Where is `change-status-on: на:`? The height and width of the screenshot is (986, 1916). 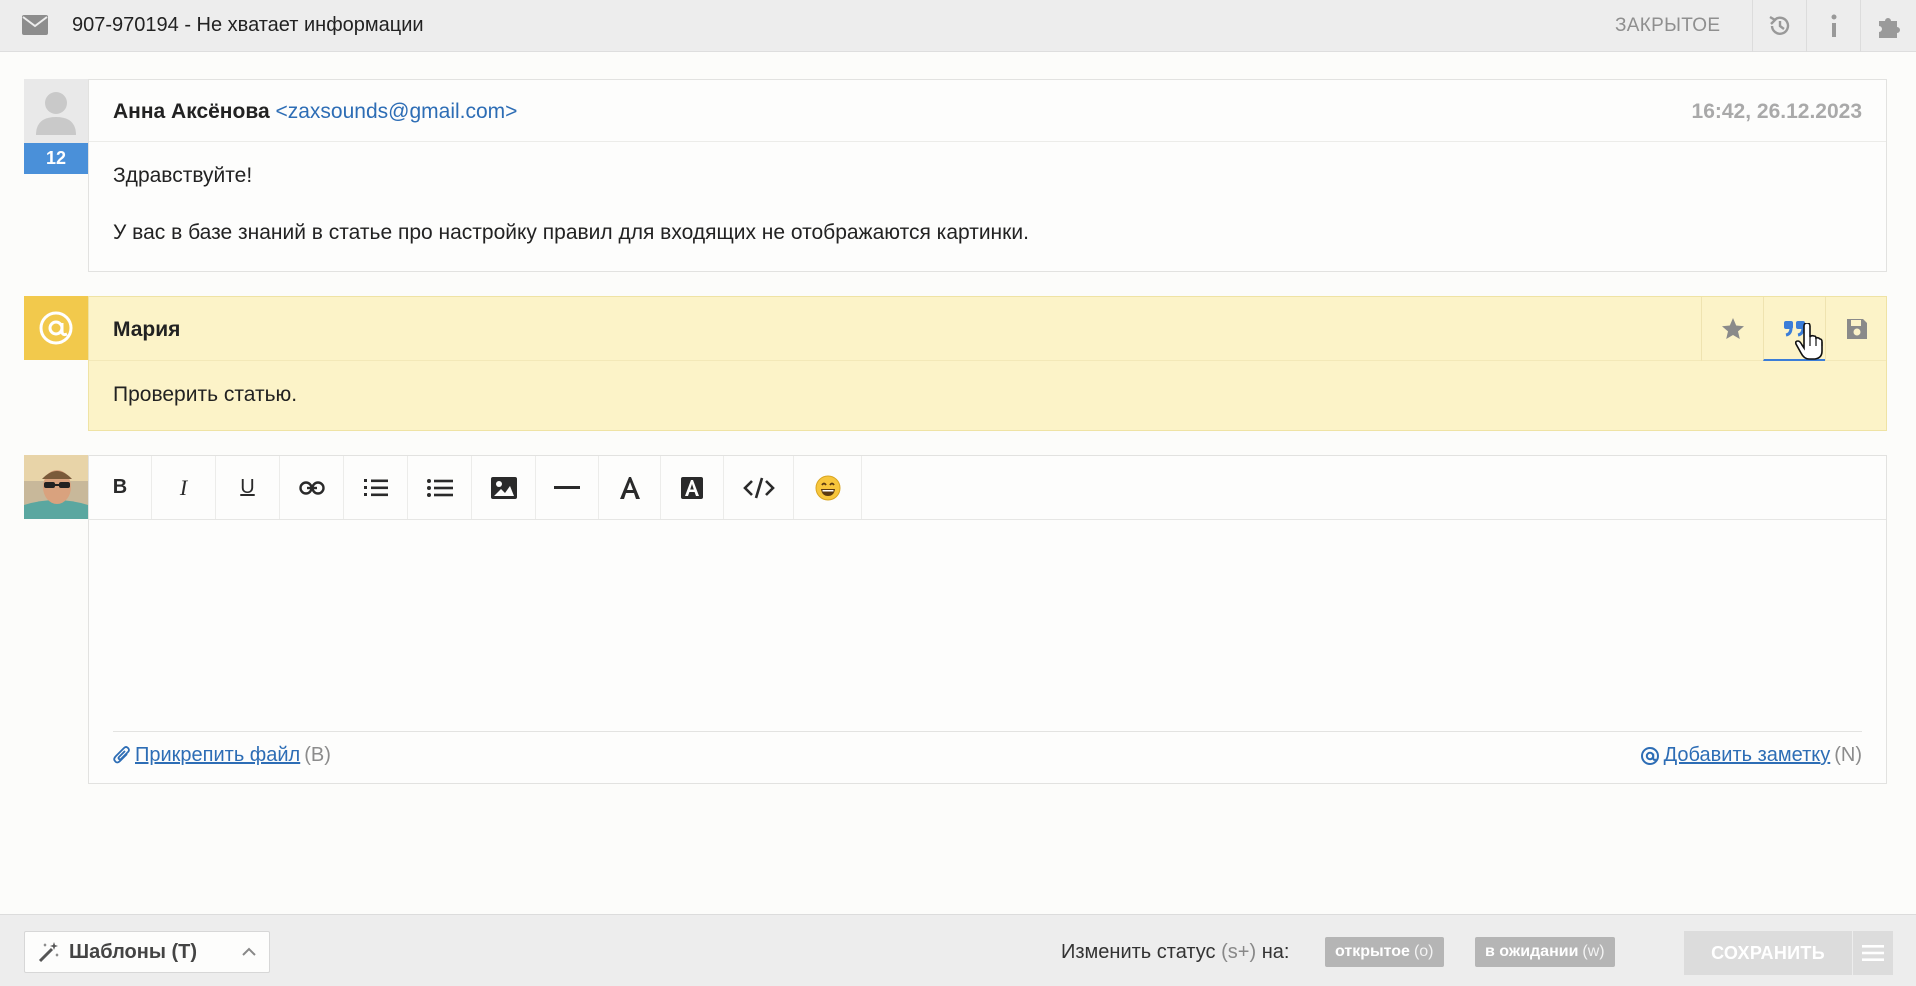
change-status-on: на: is located at coordinates (1275, 952).